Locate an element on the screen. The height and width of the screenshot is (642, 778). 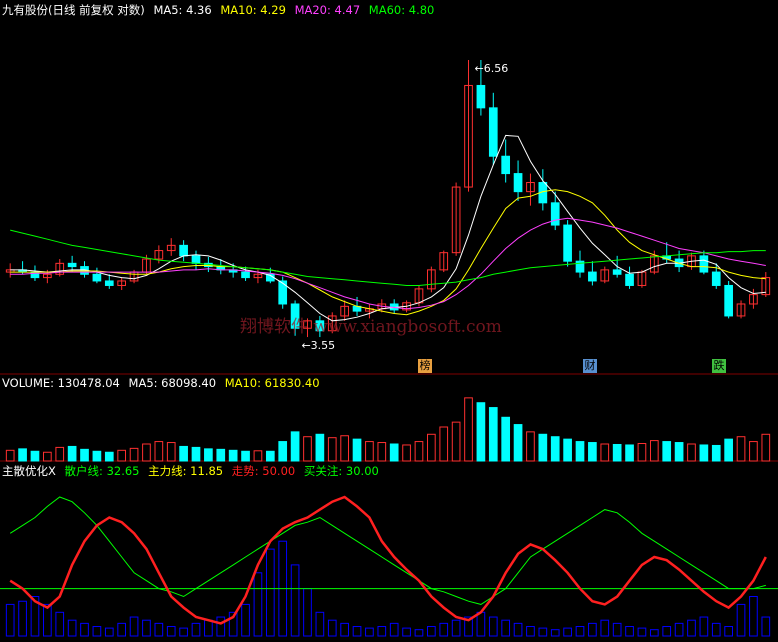
stock-label: 九有股份(日线 前复权 对数) is located at coordinates (73, 10).